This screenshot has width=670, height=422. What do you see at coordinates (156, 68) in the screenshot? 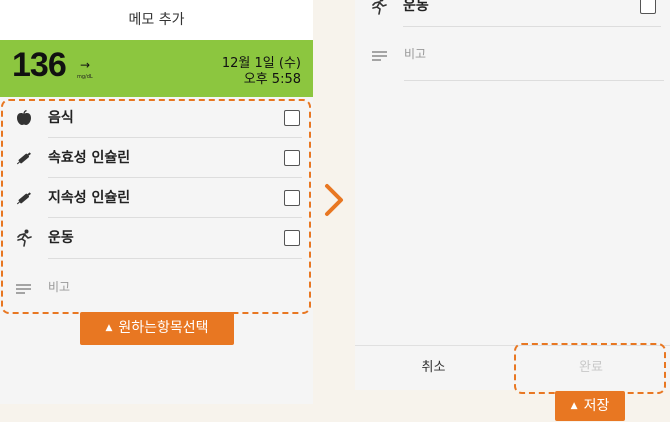
I see `glucose-header: 136 → mg/dL 12월 1일 (수) 오후 5:58` at bounding box center [156, 68].